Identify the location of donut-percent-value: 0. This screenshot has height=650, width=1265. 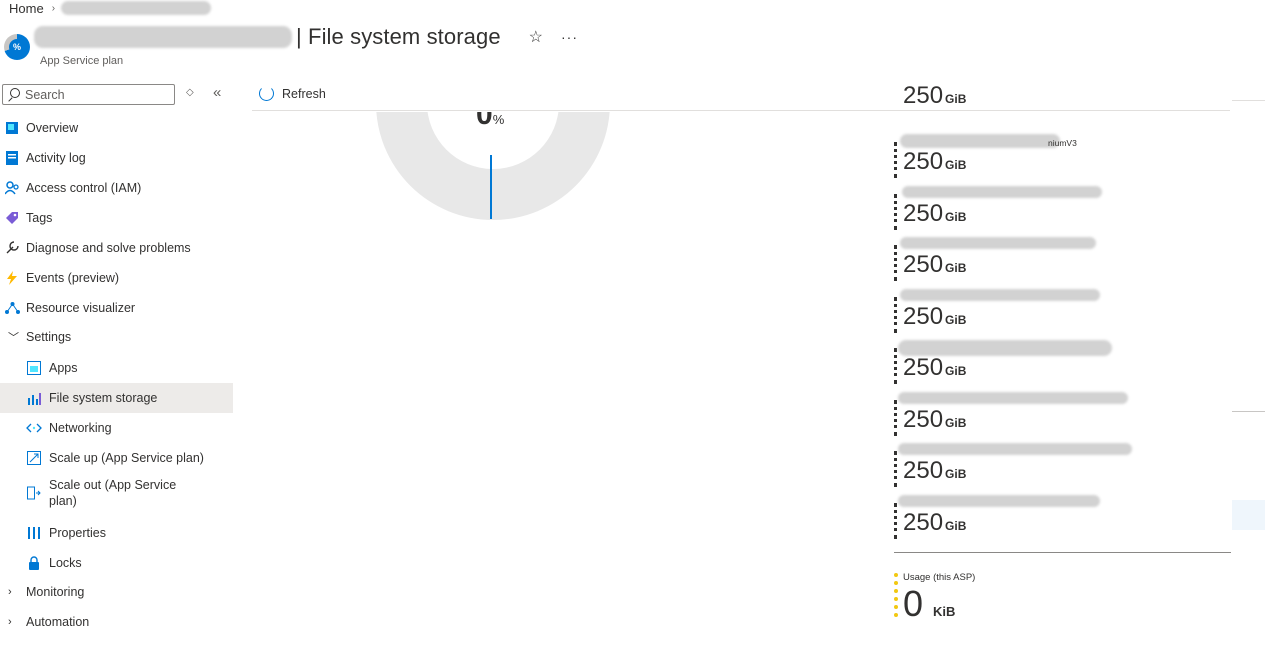
(484, 121).